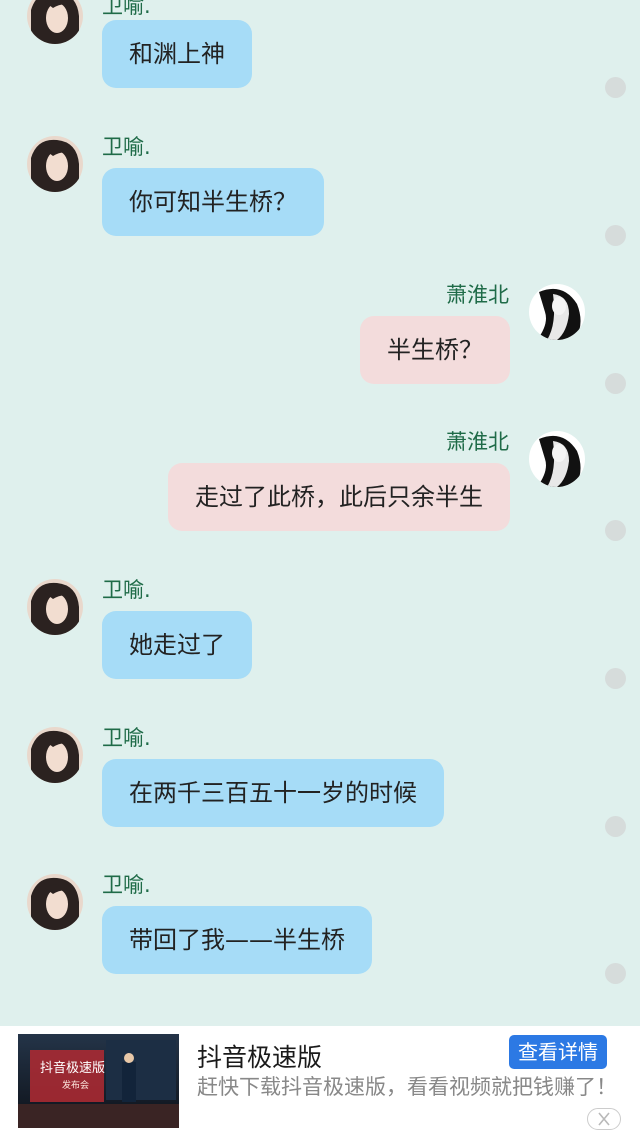  What do you see at coordinates (320, 49) in the screenshot?
I see `chat-message: 卫喻. 和渊上神` at bounding box center [320, 49].